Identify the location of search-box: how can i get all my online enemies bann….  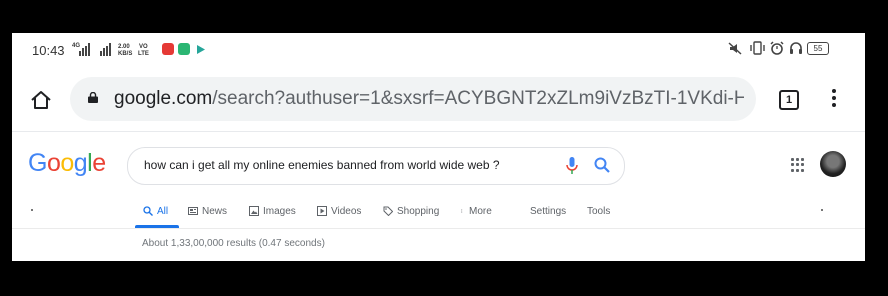
(376, 166).